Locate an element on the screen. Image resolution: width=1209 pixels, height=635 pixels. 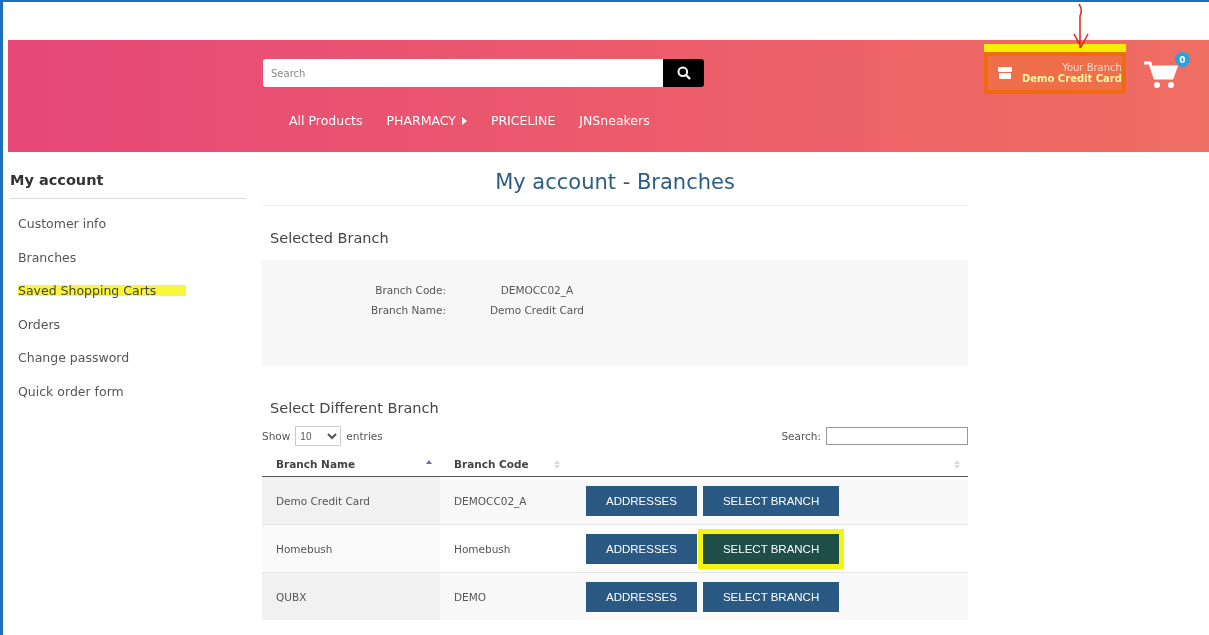
nav-link: All Products is located at coordinates (326, 120).